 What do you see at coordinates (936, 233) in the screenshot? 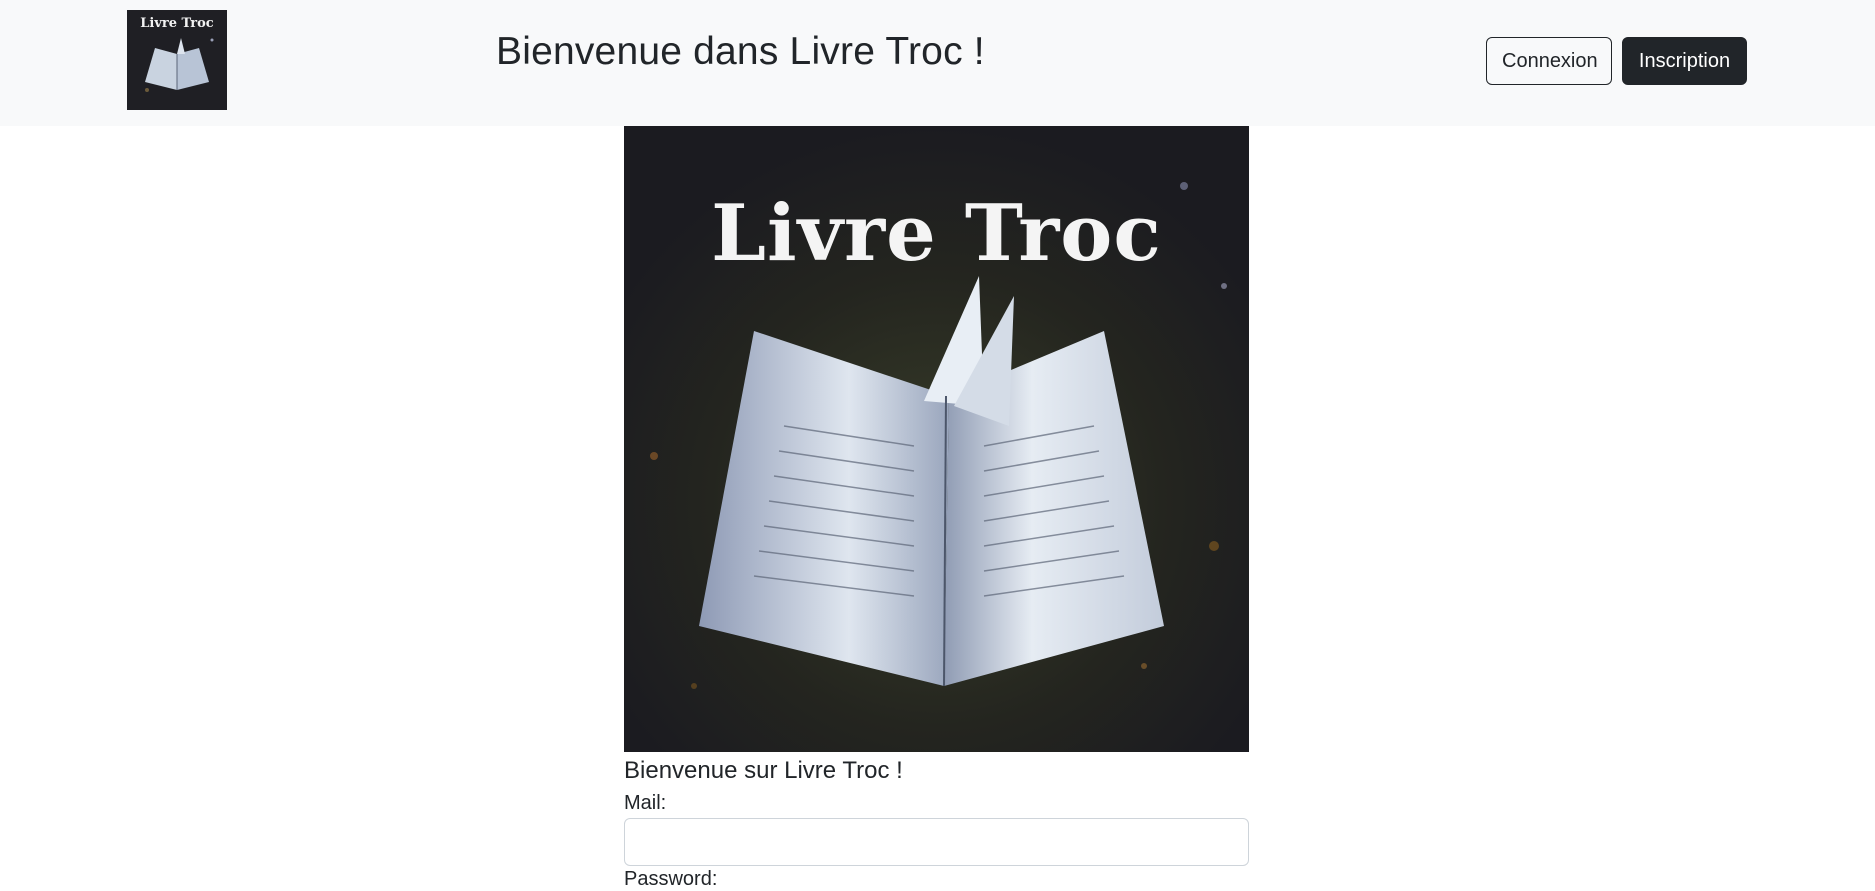
I see `hero-title: Livre Troc` at bounding box center [936, 233].